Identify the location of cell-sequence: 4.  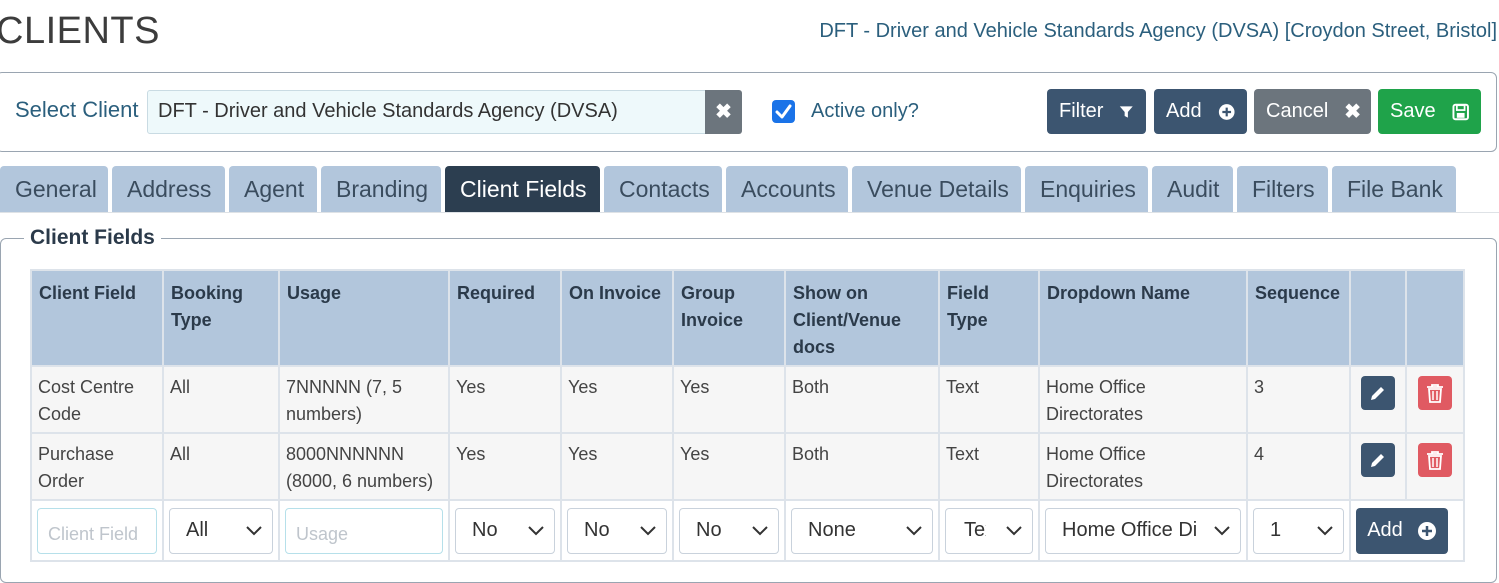
(1298, 466).